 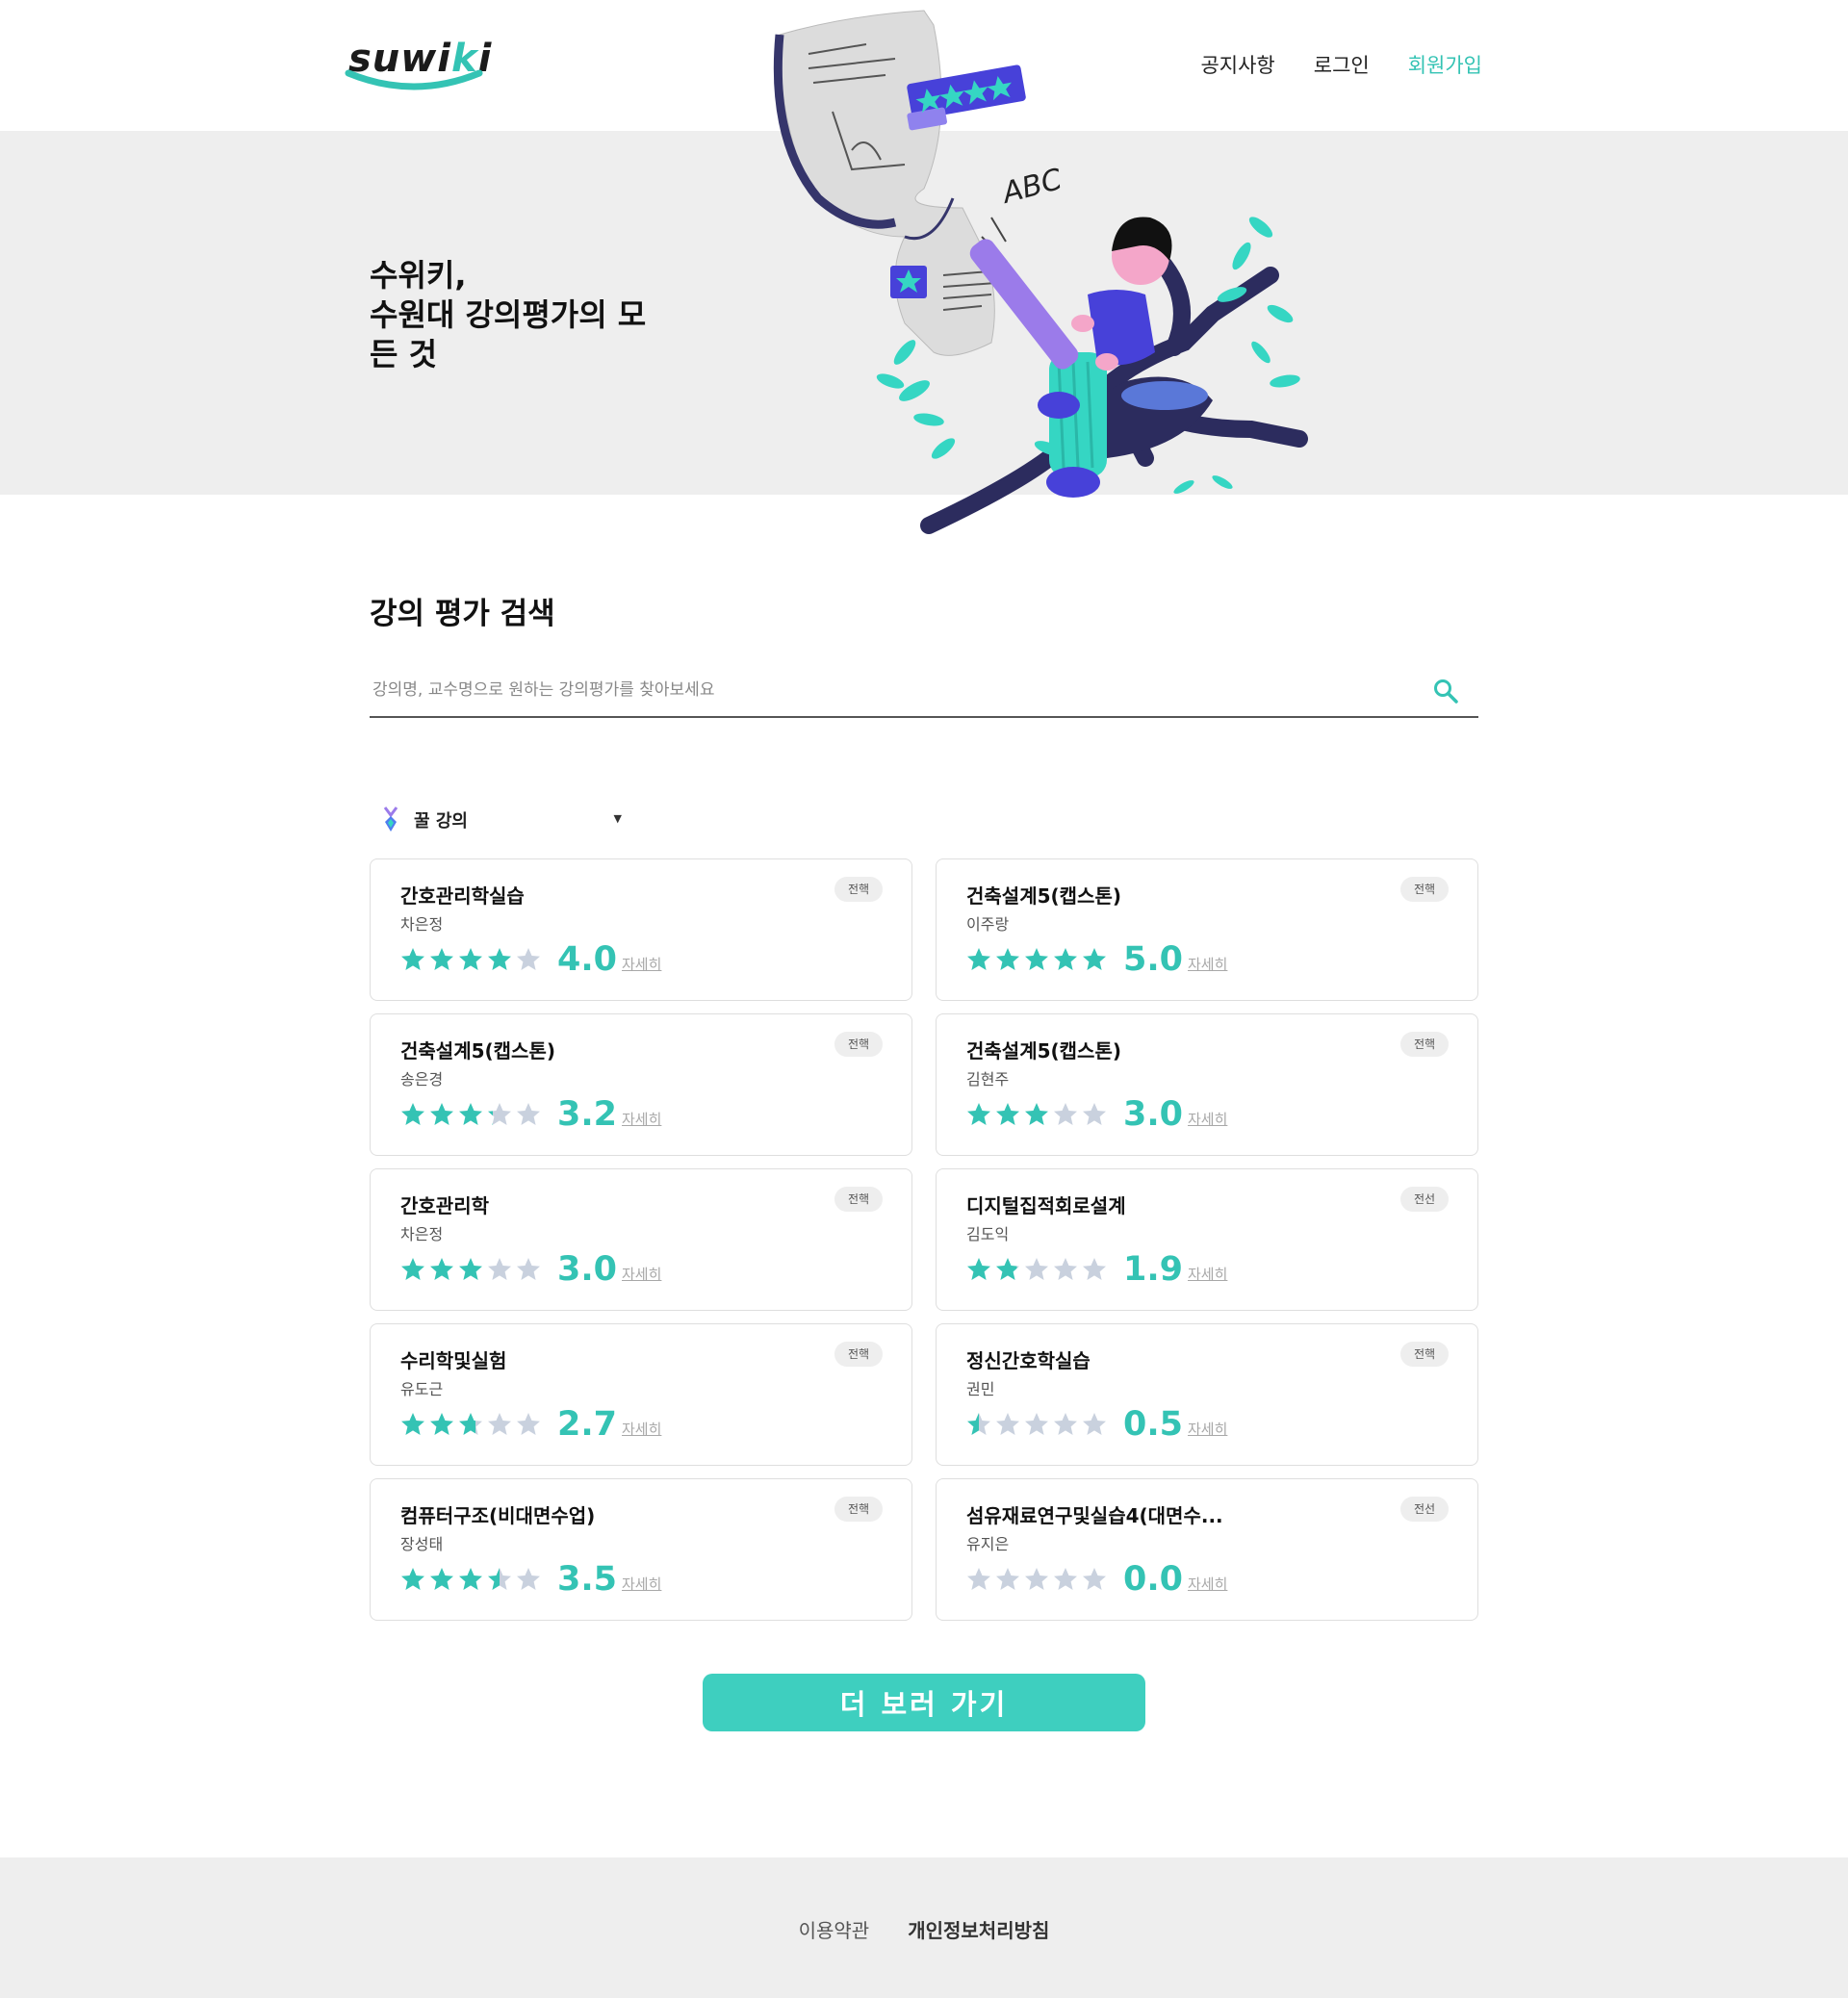 What do you see at coordinates (1031, 187) in the screenshot?
I see `svg-text: ABC` at bounding box center [1031, 187].